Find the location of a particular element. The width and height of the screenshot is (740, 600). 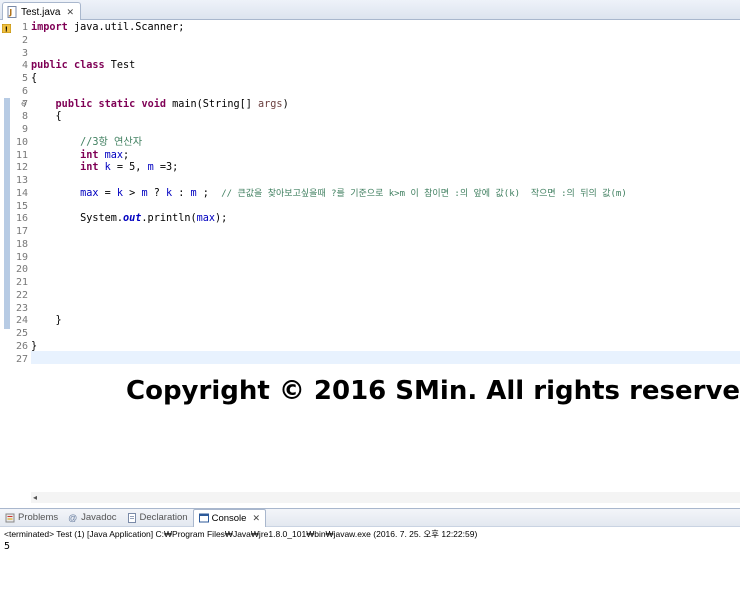

tab-label: Declaration is located at coordinates (163, 517).